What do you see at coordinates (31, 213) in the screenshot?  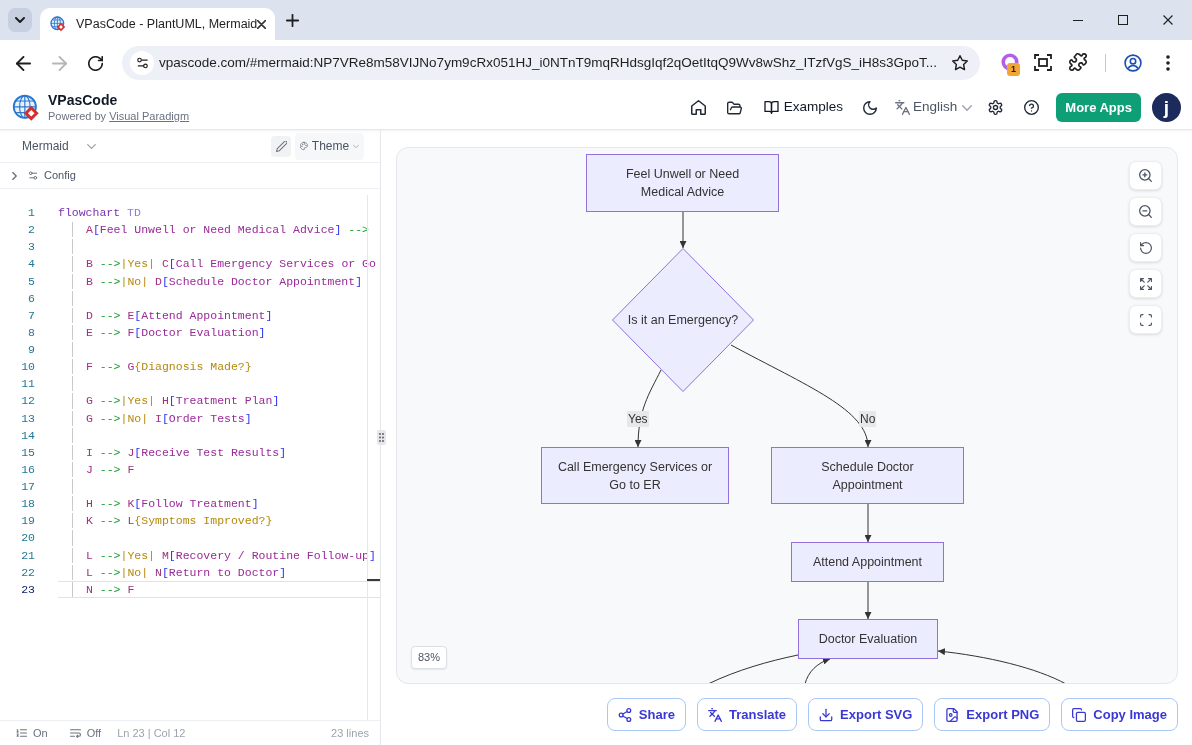 I see `line-number: 1` at bounding box center [31, 213].